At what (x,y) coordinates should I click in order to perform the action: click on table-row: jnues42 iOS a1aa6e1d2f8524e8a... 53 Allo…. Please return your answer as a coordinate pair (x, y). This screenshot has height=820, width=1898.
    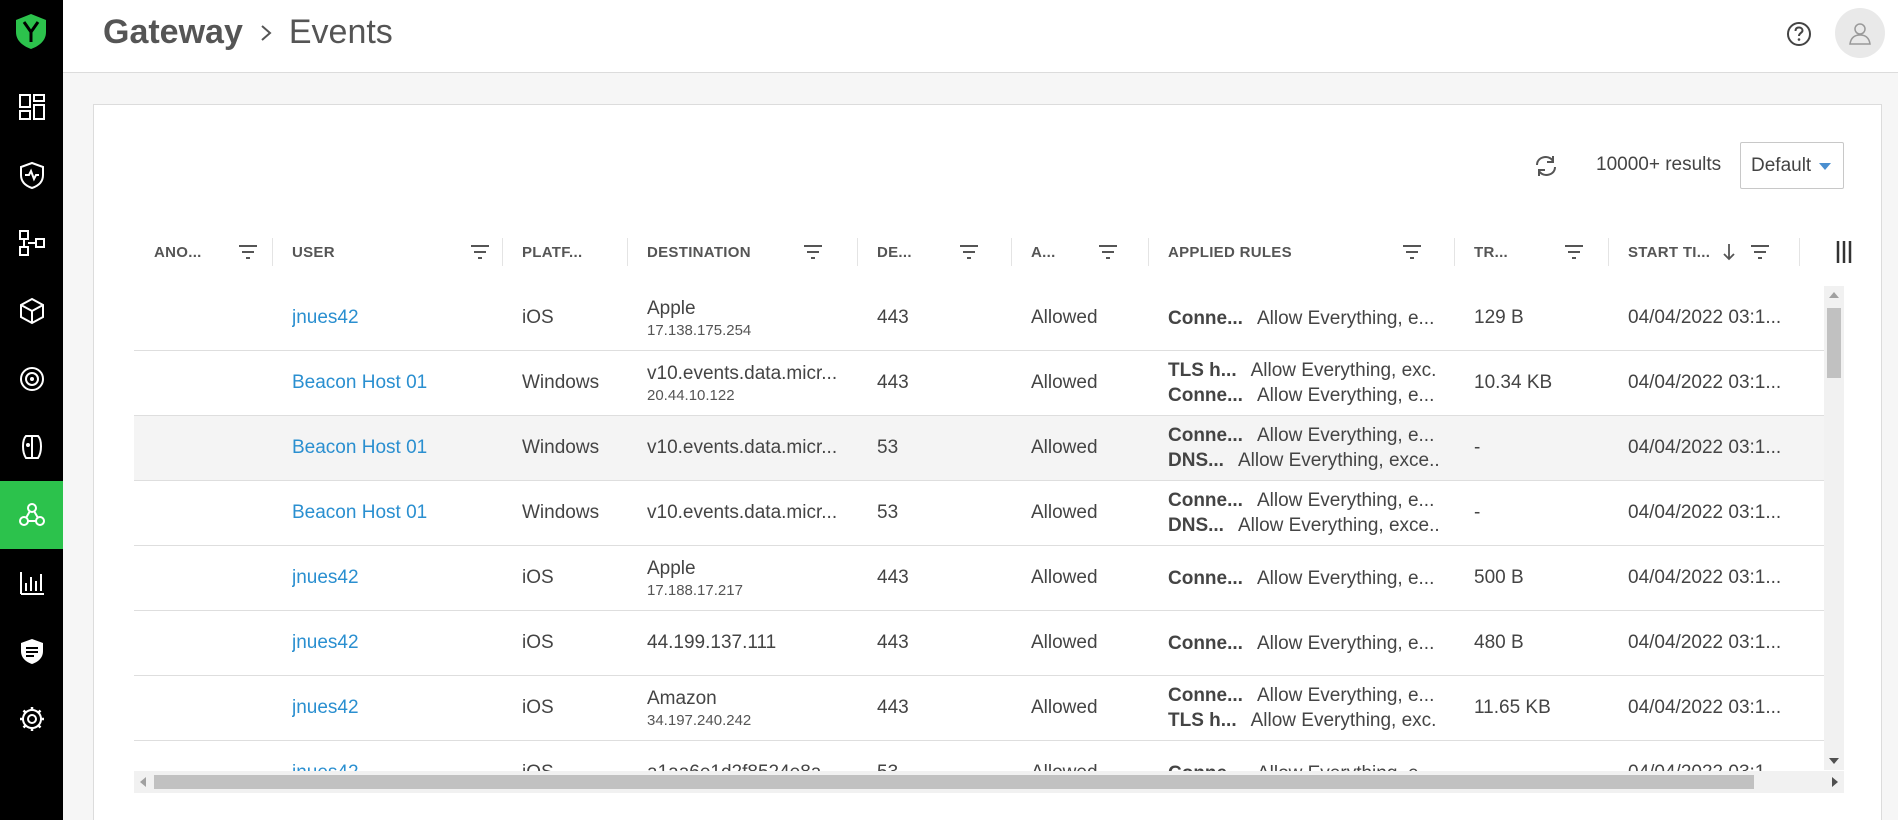
    Looking at the image, I should click on (979, 756).